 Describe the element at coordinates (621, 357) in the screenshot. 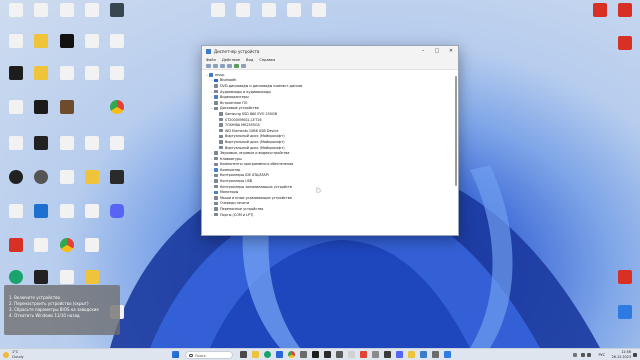

I see `clock-date: 26.12.2023` at that location.